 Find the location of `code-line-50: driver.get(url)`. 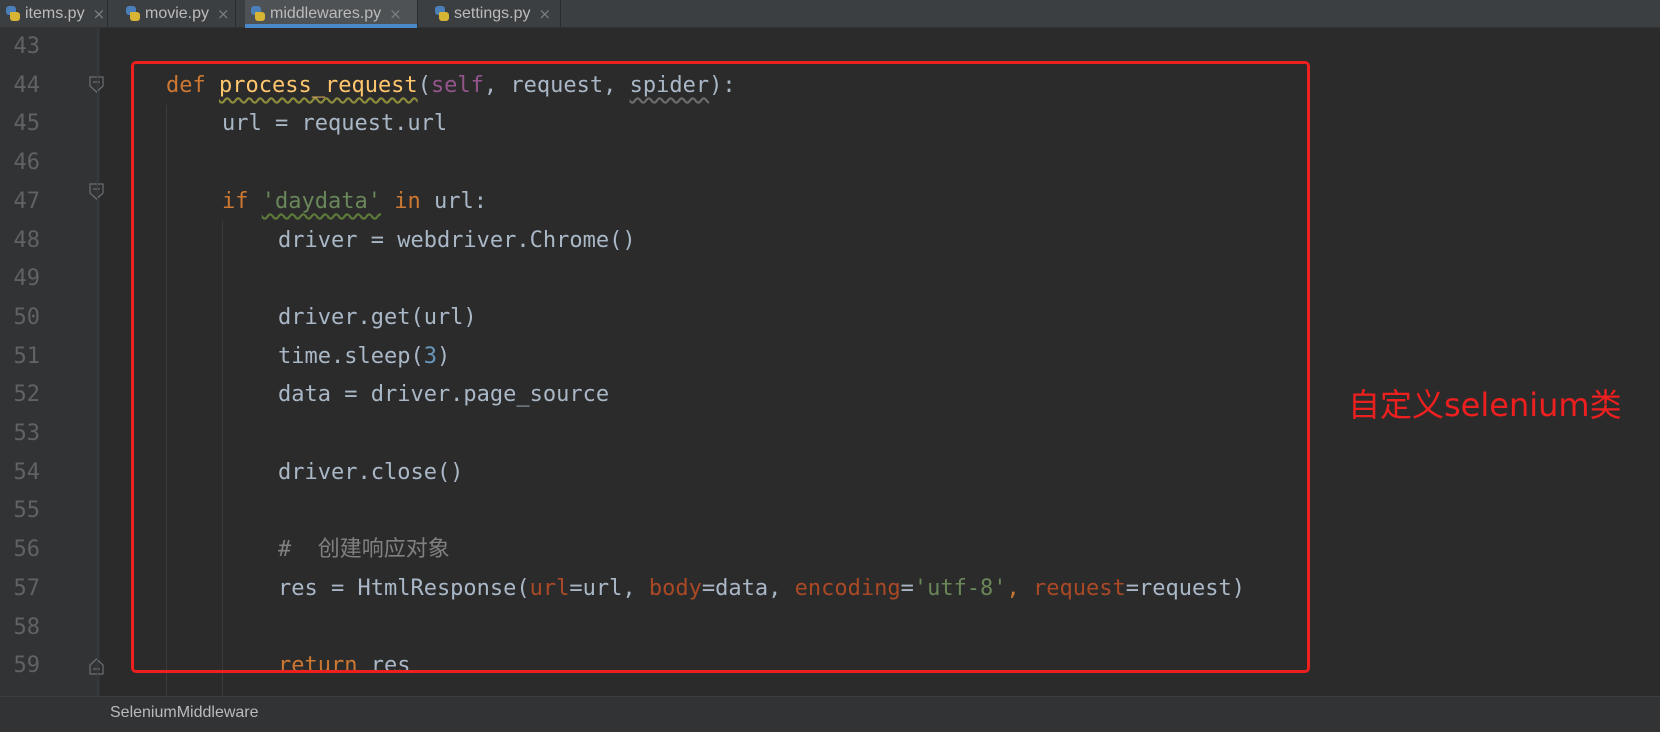

code-line-50: driver.get(url) is located at coordinates (377, 317).